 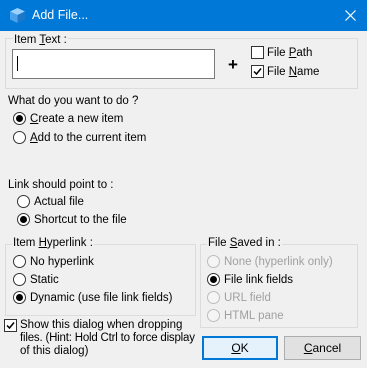 I want to click on create-item-radio, so click(x=19, y=118).